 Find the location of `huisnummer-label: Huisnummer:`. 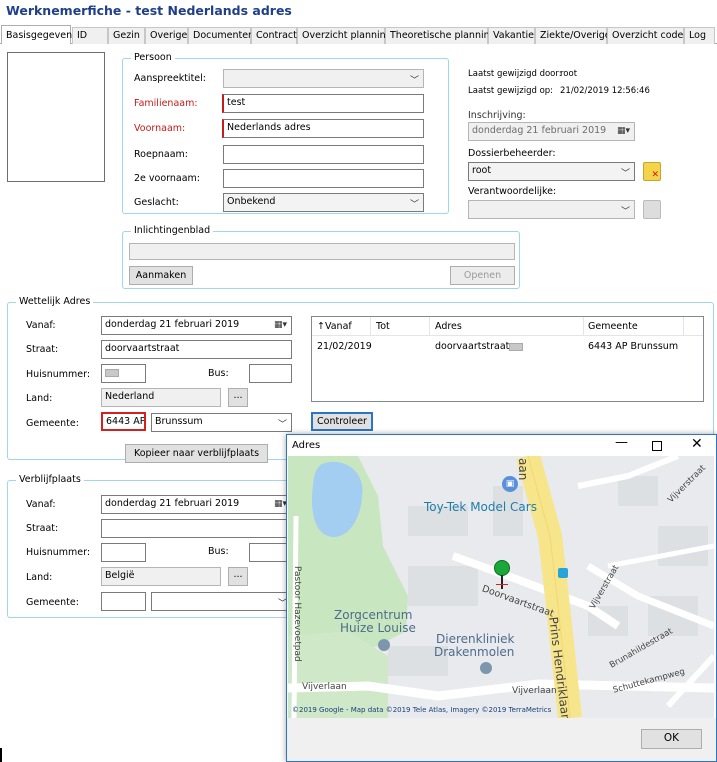

huisnummer-label: Huisnummer: is located at coordinates (58, 374).